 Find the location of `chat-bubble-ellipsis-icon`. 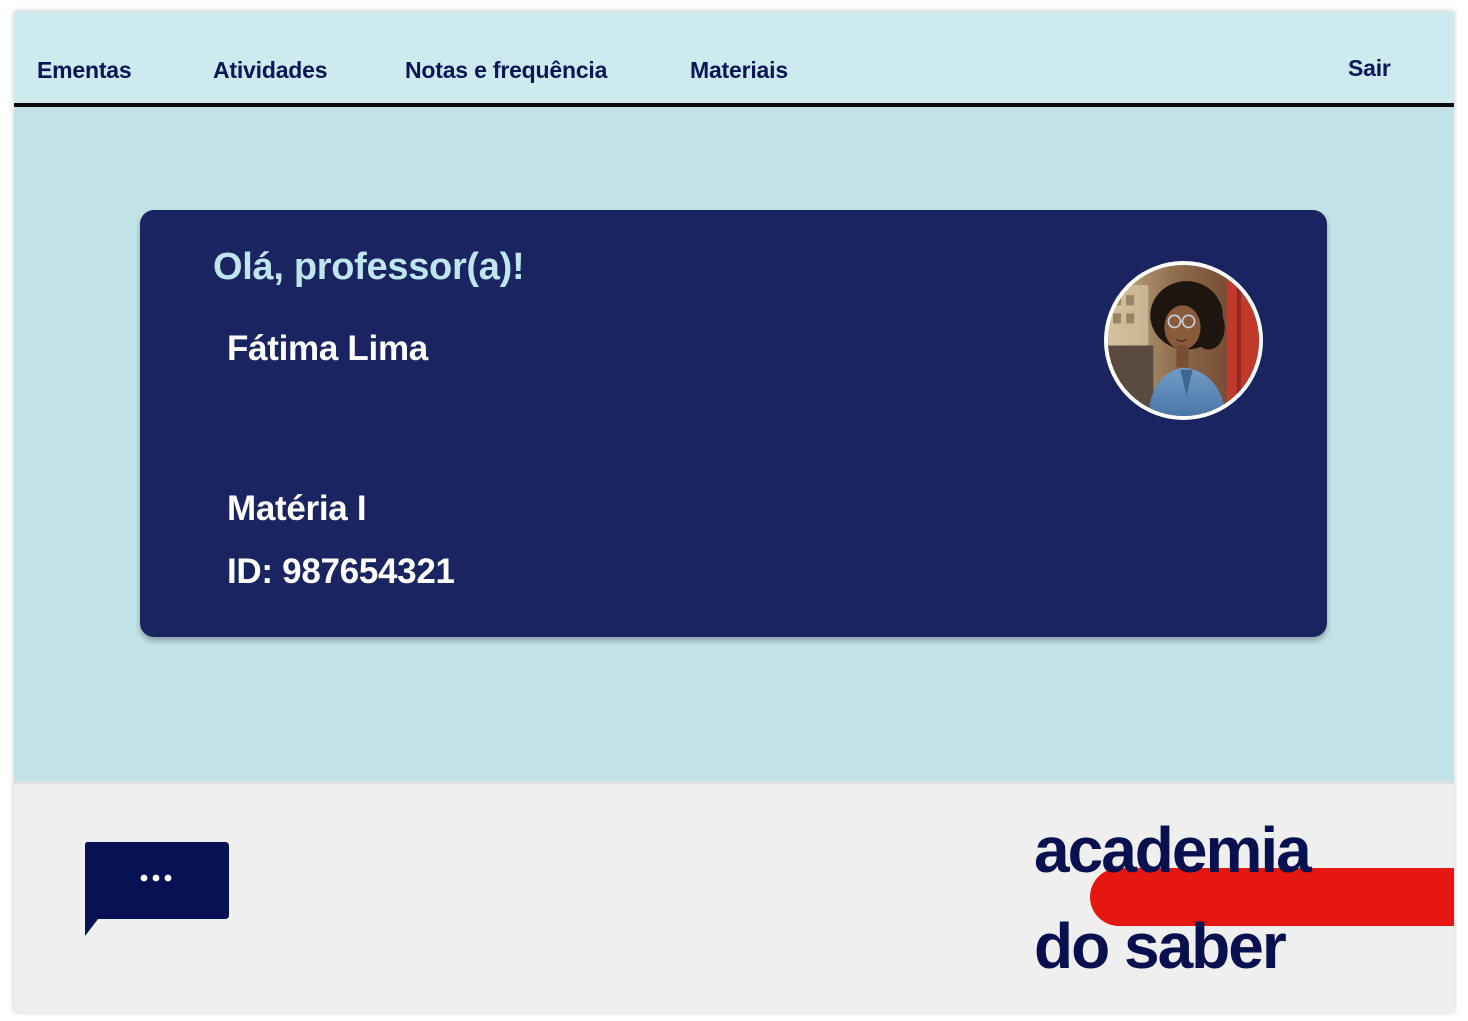

chat-bubble-ellipsis-icon is located at coordinates (157, 889).